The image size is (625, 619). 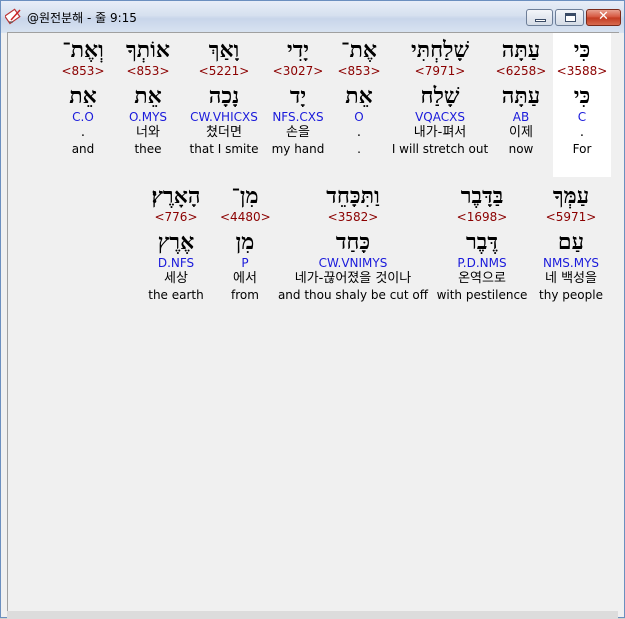 I want to click on lemma: נָכָה, so click(x=224, y=96).